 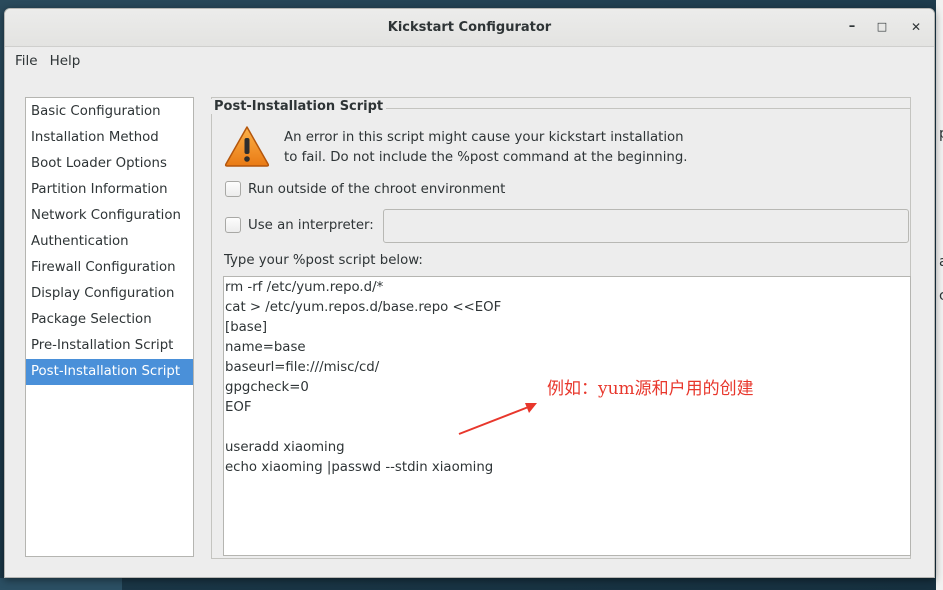 What do you see at coordinates (109, 320) in the screenshot?
I see `sidebar-item-package-selection: Package Selection` at bounding box center [109, 320].